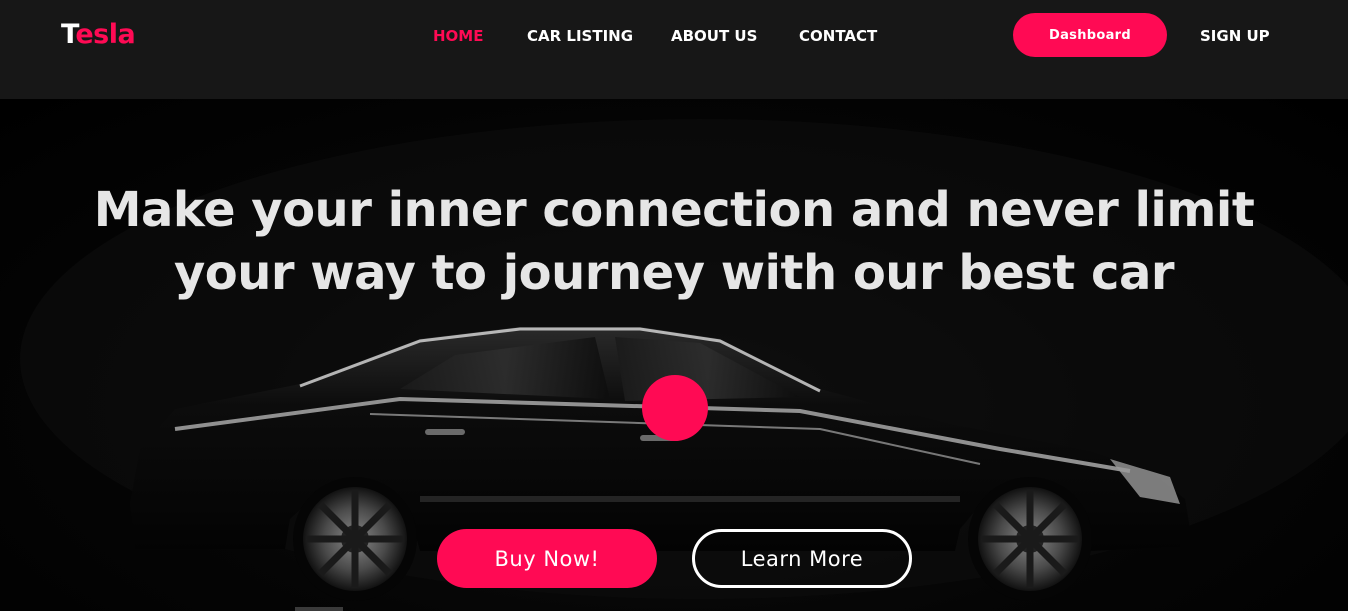  Describe the element at coordinates (68, 34) in the screenshot. I see `logo-first-letter: T` at that location.